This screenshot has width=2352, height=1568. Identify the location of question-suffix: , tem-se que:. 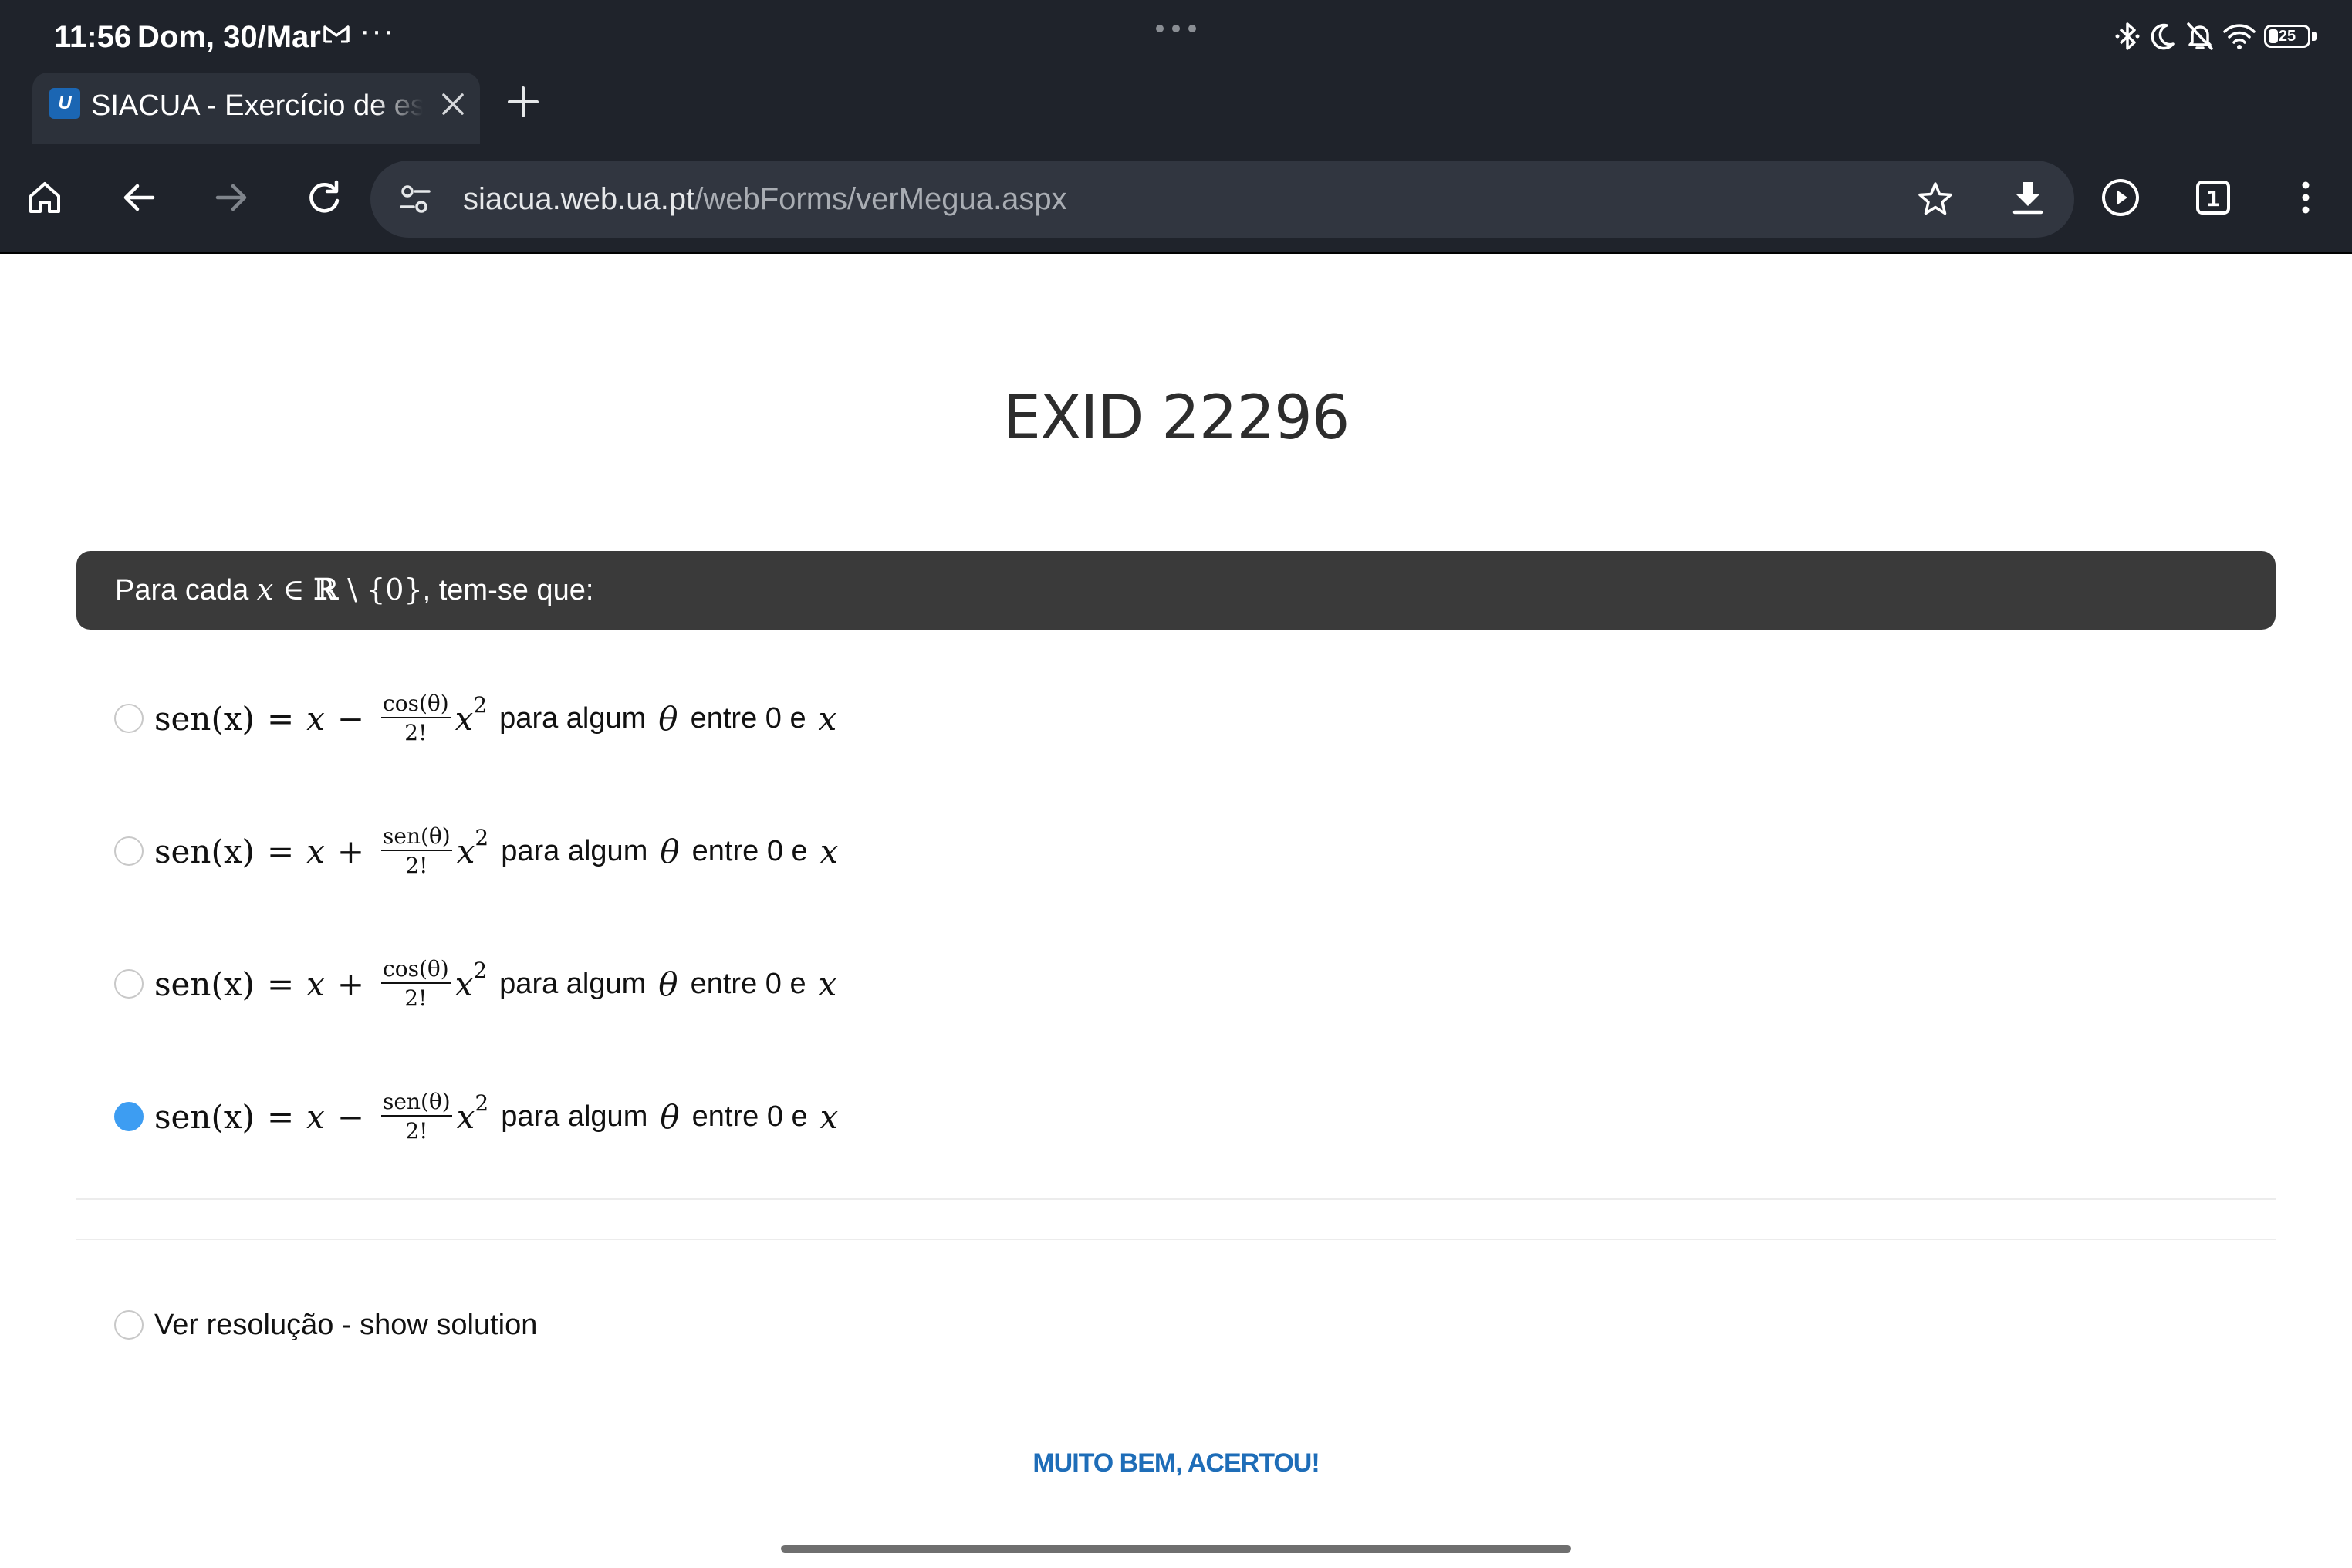
(508, 590).